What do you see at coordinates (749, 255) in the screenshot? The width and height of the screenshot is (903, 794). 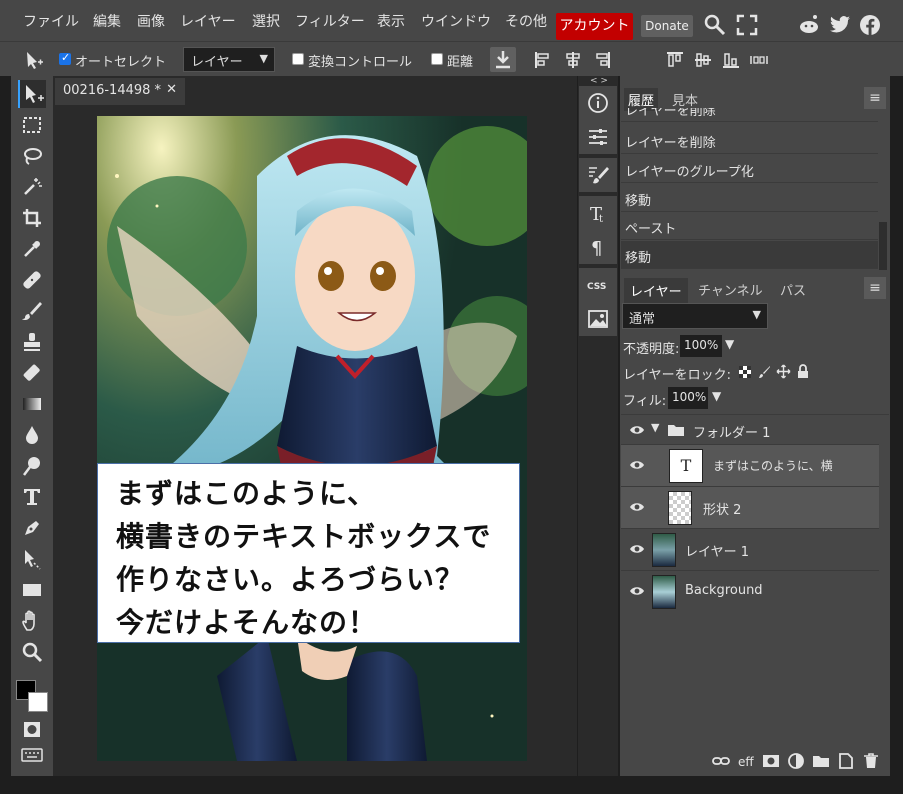 I see `history-item-active: 移動` at bounding box center [749, 255].